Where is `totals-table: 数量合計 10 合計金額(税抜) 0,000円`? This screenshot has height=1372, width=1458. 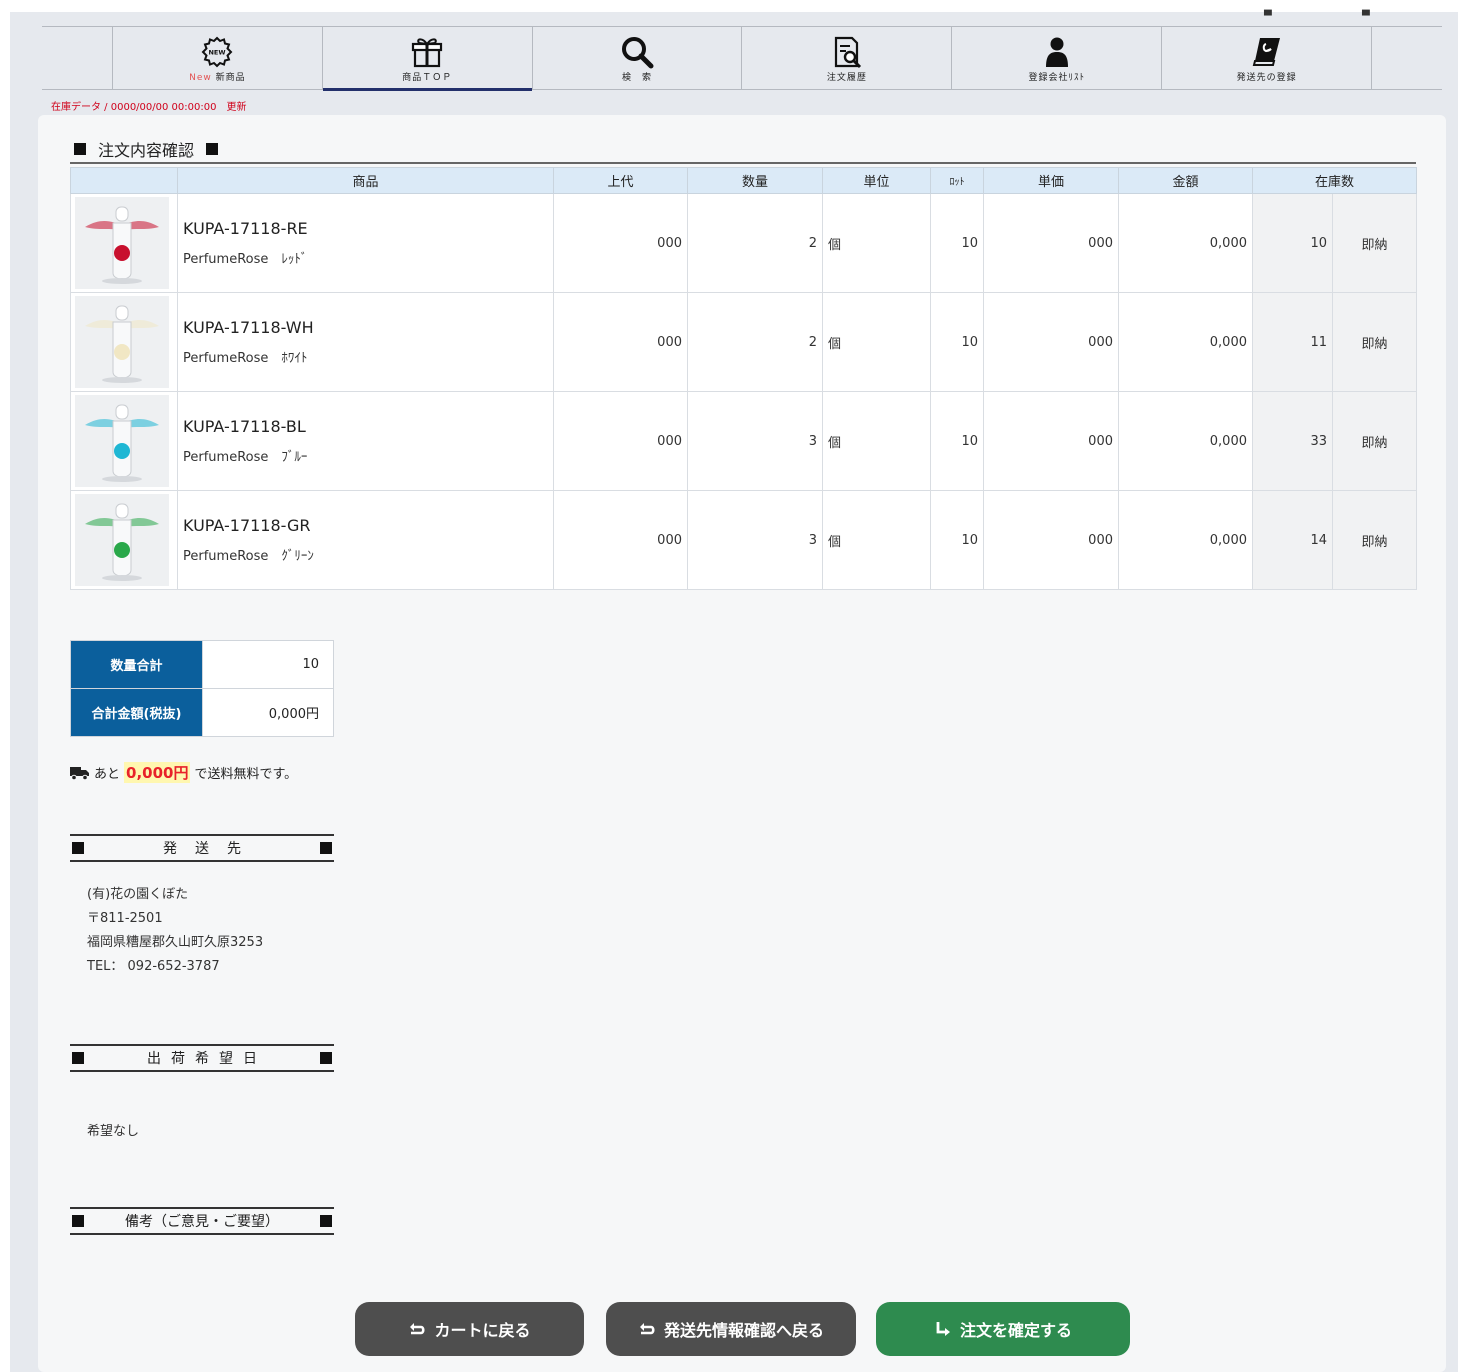 totals-table: 数量合計 10 合計金額(税抜) 0,000円 is located at coordinates (202, 688).